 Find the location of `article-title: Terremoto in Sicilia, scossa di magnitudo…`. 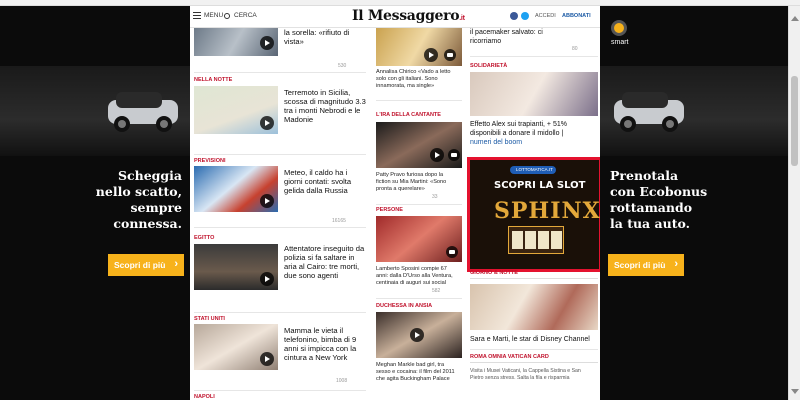

article-title: Terremoto in Sicilia, scossa di magnitudo… is located at coordinates (325, 106).